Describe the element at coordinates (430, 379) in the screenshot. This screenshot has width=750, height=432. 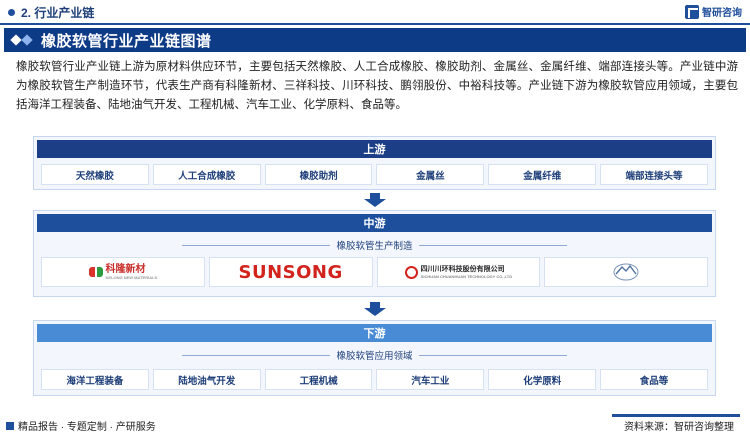
I see `downstream-item: 汽车工业` at that location.